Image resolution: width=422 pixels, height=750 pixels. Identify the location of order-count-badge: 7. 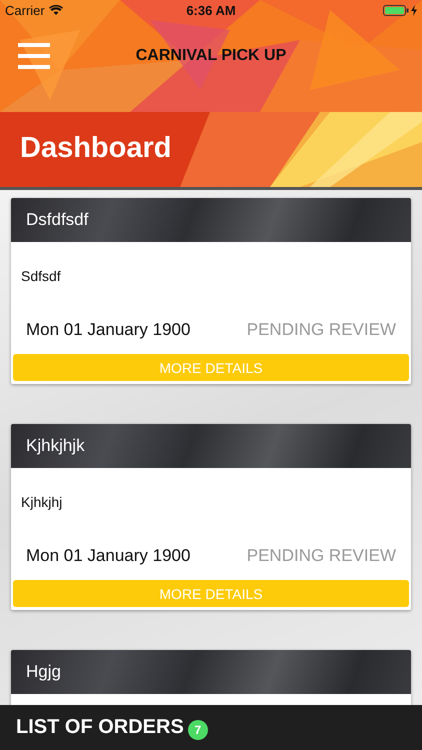
(198, 730).